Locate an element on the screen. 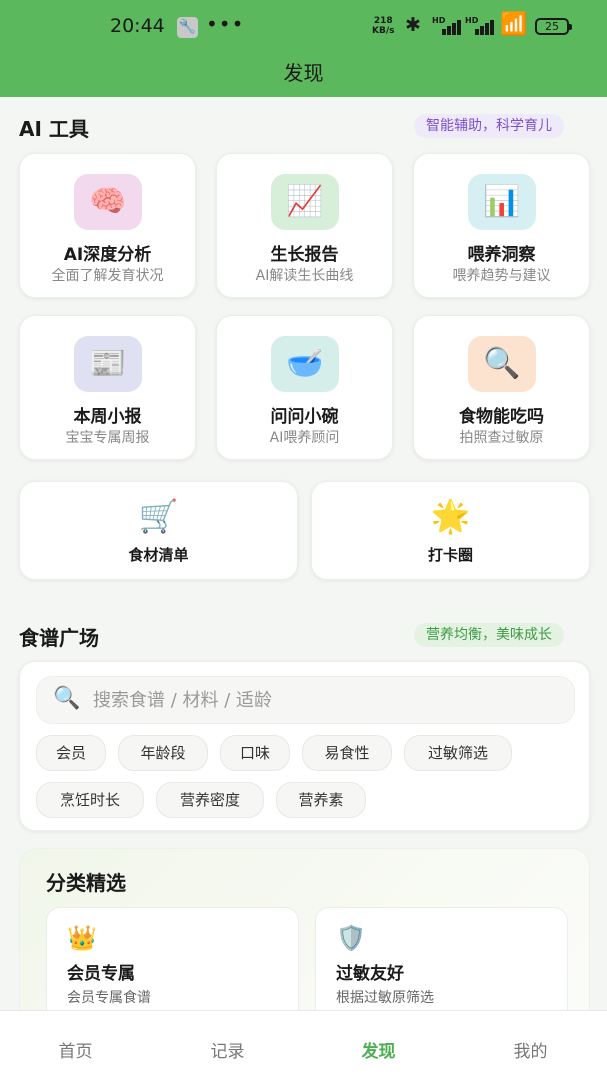 The image size is (607, 1080). tool-subtitle: 喂养趋势与建议 is located at coordinates (501, 276).